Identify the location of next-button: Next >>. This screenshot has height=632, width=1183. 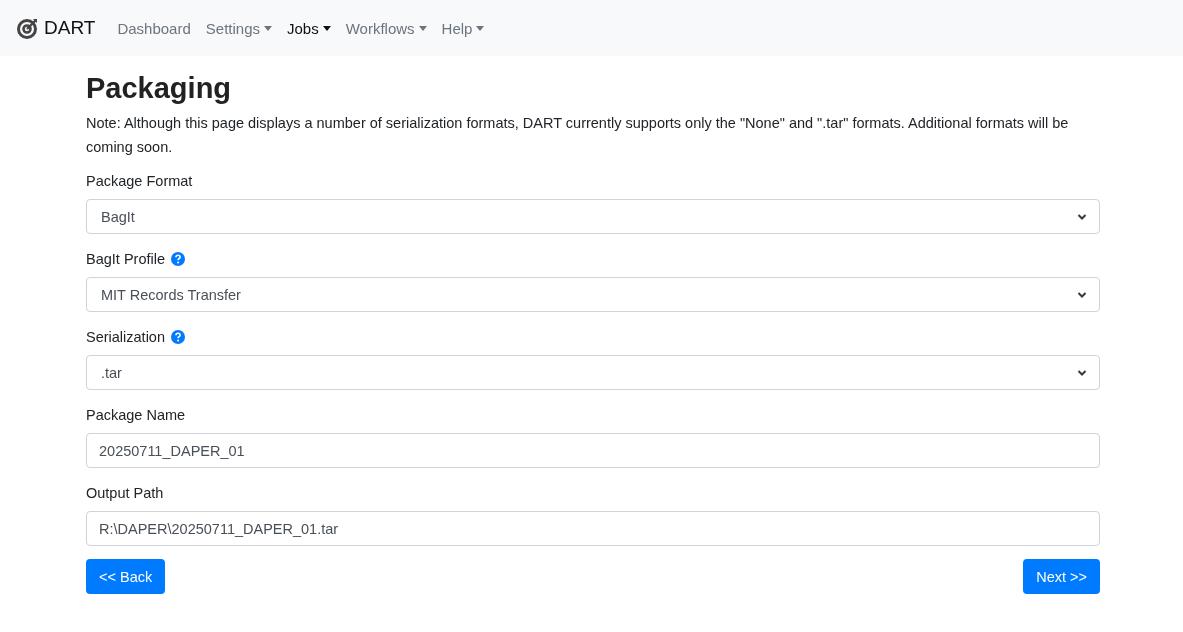
(1061, 576).